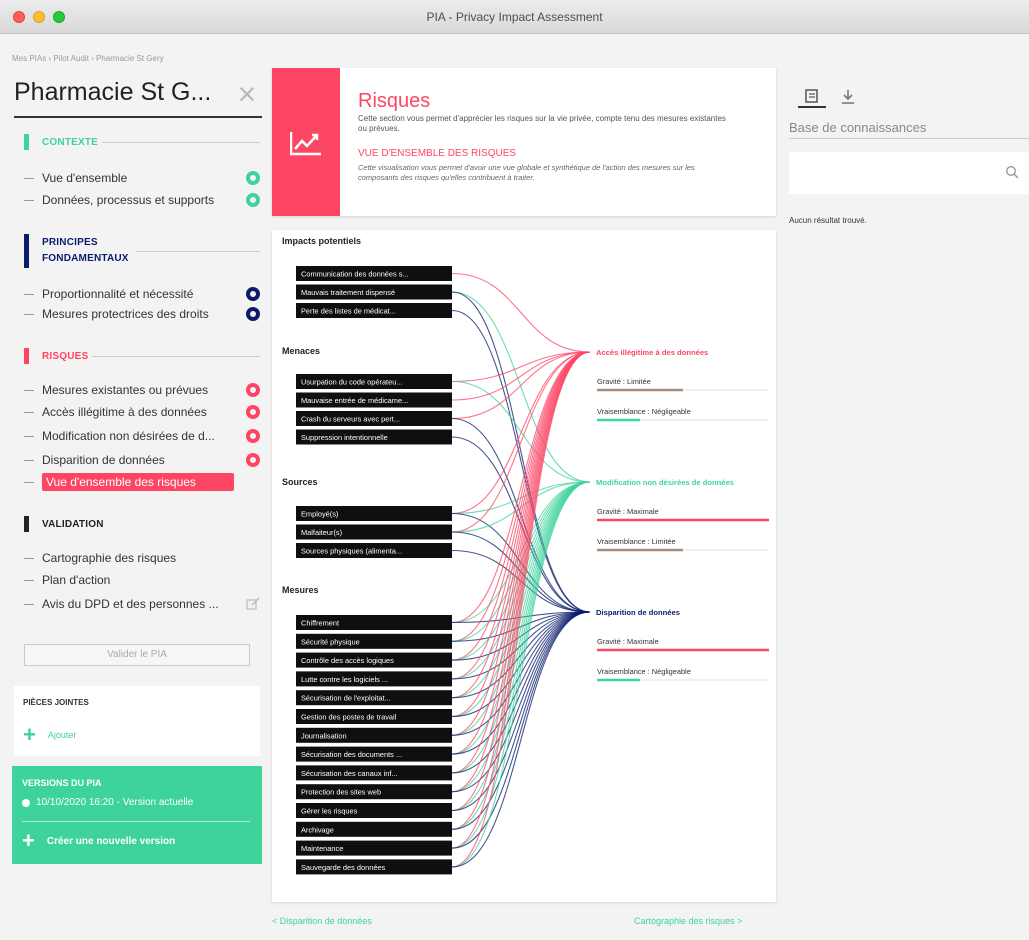  I want to click on close-icon: ×, so click(247, 94).